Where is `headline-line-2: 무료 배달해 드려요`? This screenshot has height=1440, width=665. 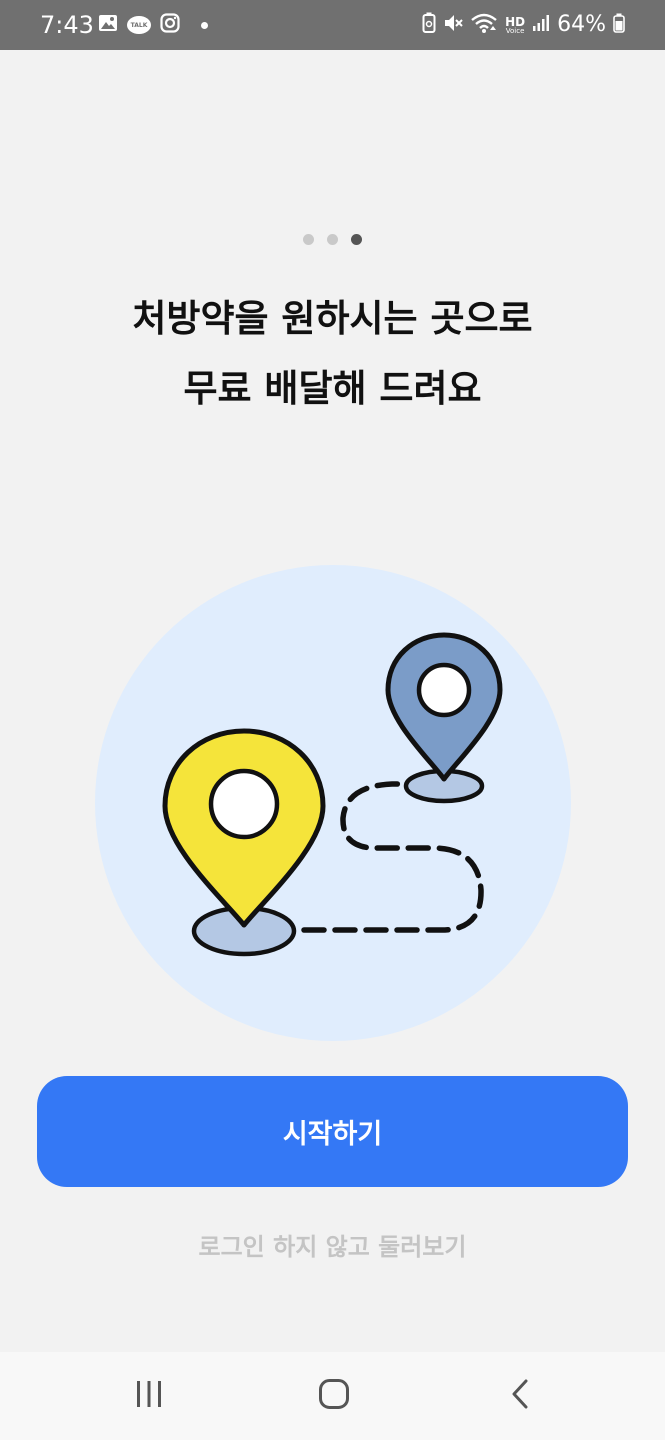
headline-line-2: 무료 배달해 드려요 is located at coordinates (332, 388).